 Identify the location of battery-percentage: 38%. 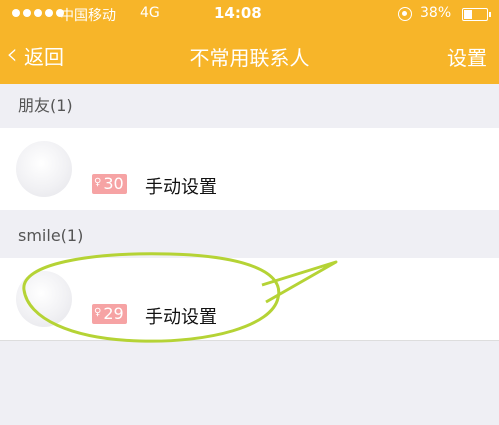
(436, 13).